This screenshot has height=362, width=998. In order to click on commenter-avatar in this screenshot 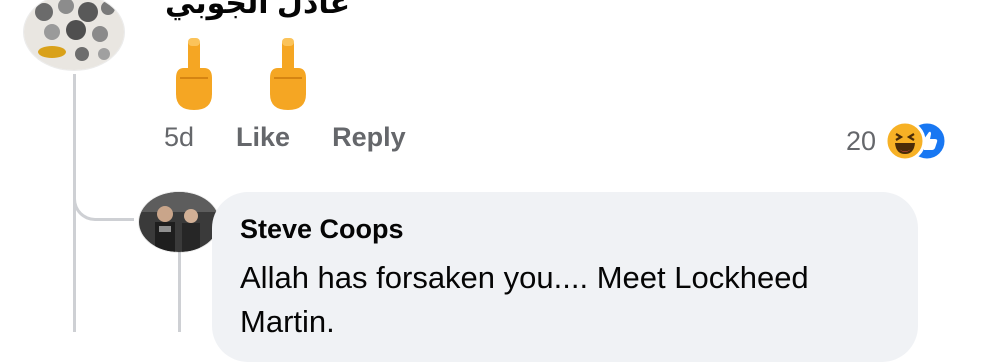, I will do `click(74, 35)`.